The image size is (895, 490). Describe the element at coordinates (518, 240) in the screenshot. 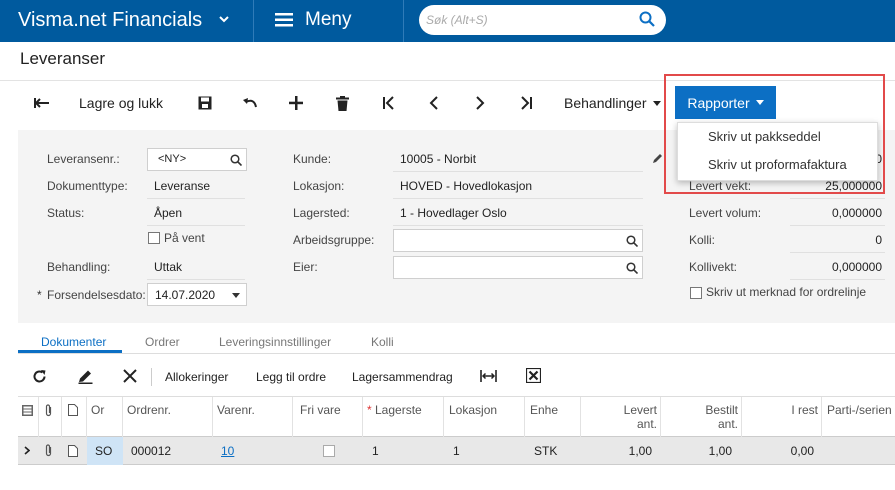

I see `workgroup-field` at that location.